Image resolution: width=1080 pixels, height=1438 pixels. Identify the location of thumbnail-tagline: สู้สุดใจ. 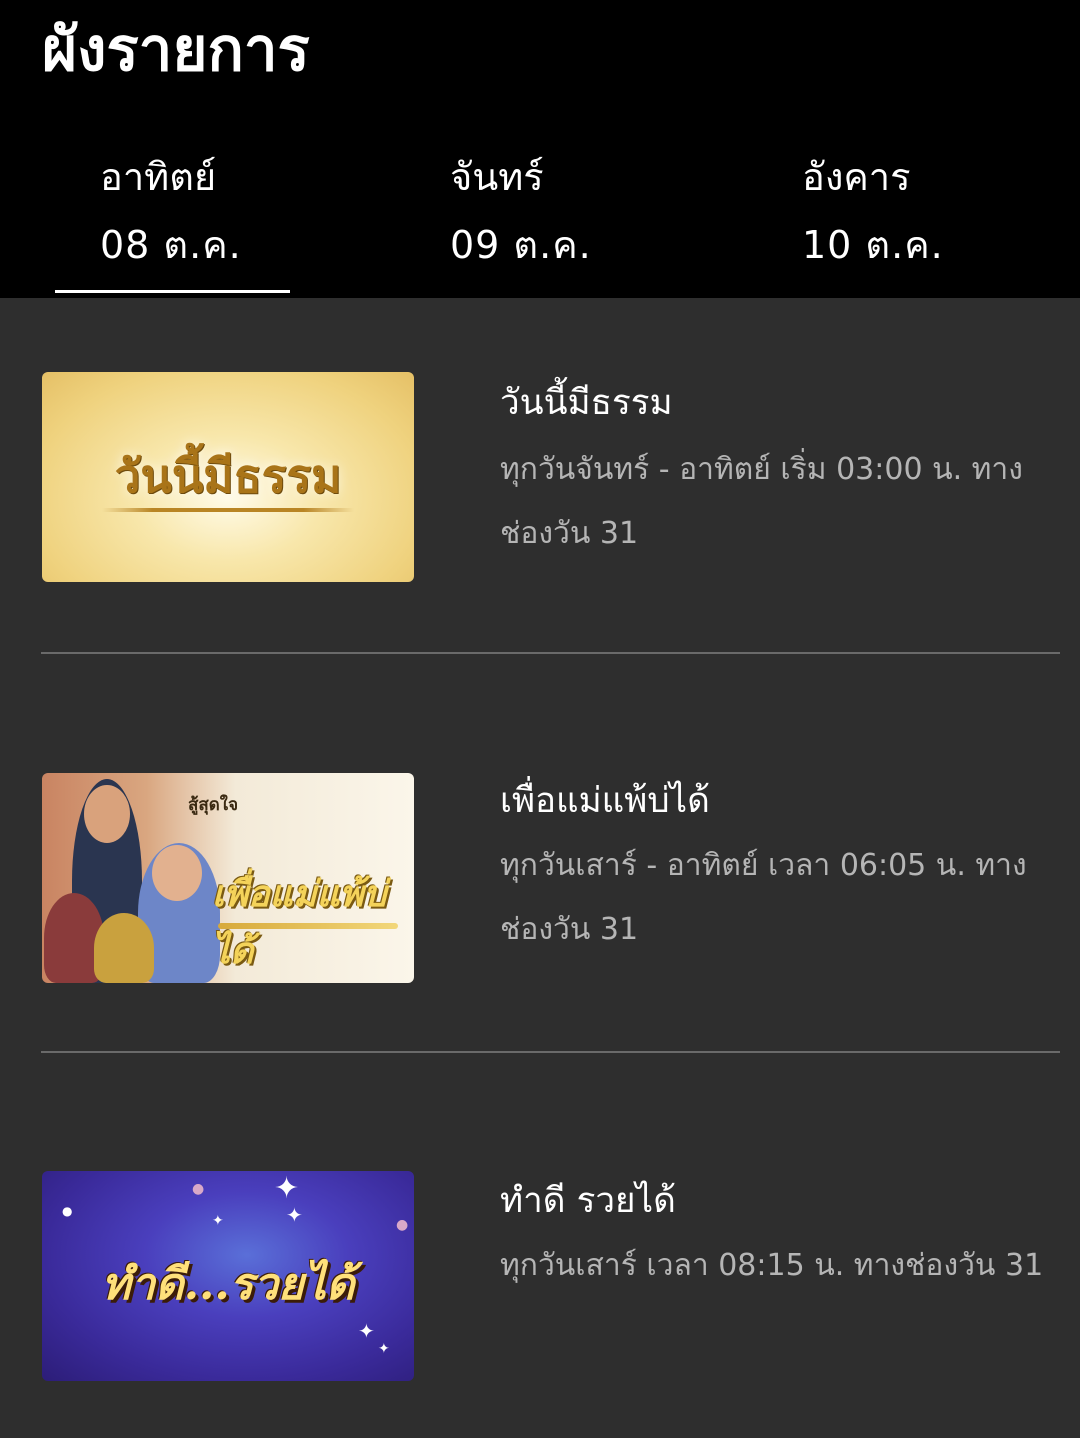
(213, 805).